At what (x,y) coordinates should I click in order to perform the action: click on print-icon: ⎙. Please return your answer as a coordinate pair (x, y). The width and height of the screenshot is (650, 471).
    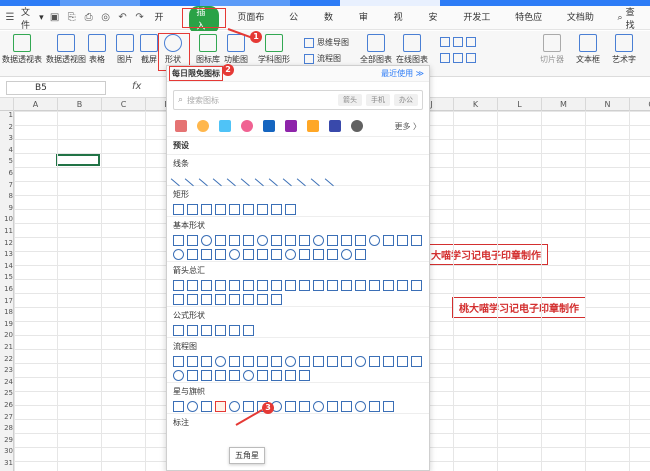
    Looking at the image, I should click on (89, 17).